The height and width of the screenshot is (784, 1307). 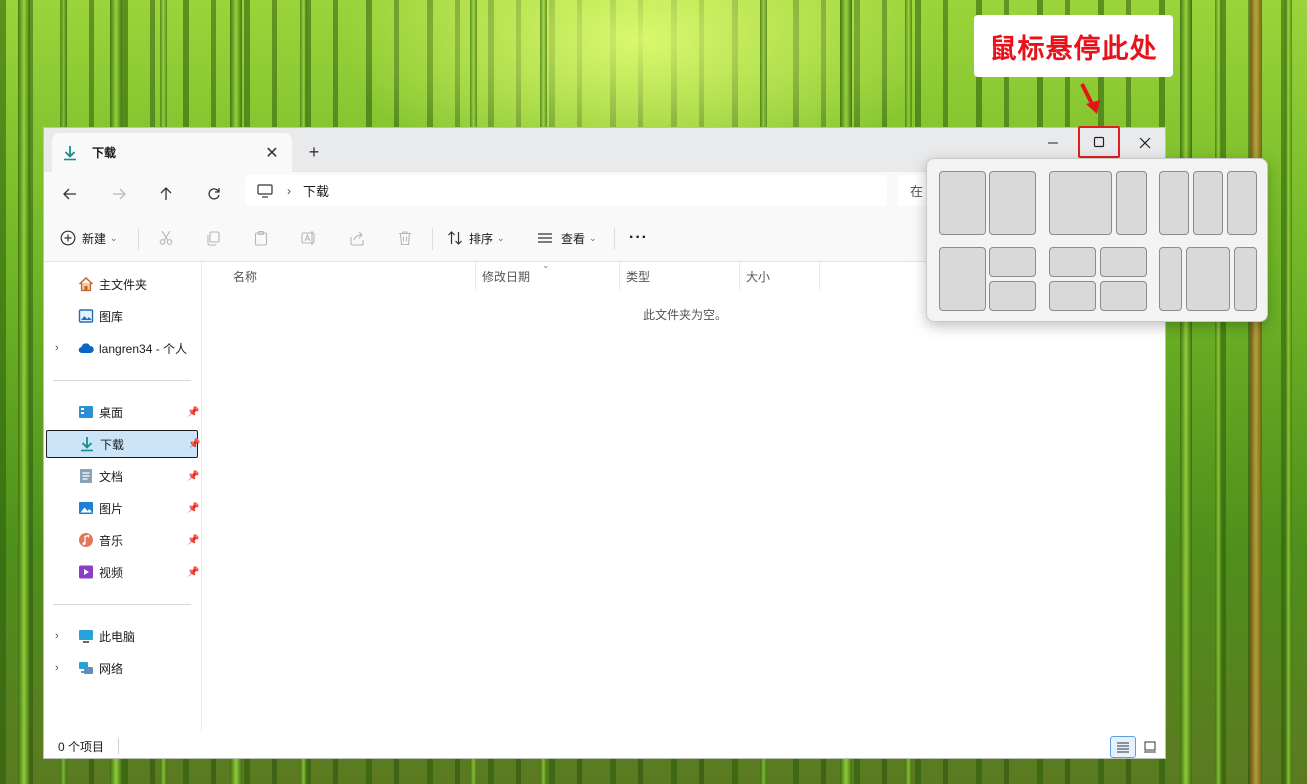 What do you see at coordinates (111, 572) in the screenshot?
I see `sidebar-item-label: 视频` at bounding box center [111, 572].